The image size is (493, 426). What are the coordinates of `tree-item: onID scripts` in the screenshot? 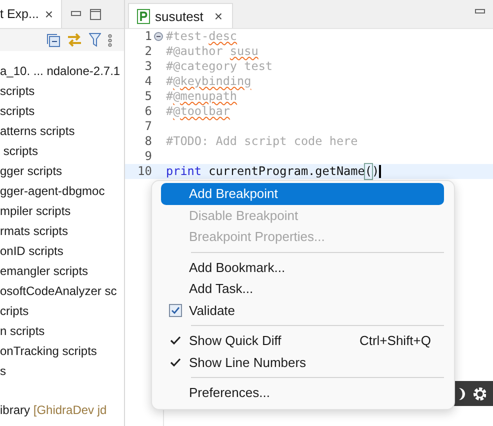 It's located at (62, 251).